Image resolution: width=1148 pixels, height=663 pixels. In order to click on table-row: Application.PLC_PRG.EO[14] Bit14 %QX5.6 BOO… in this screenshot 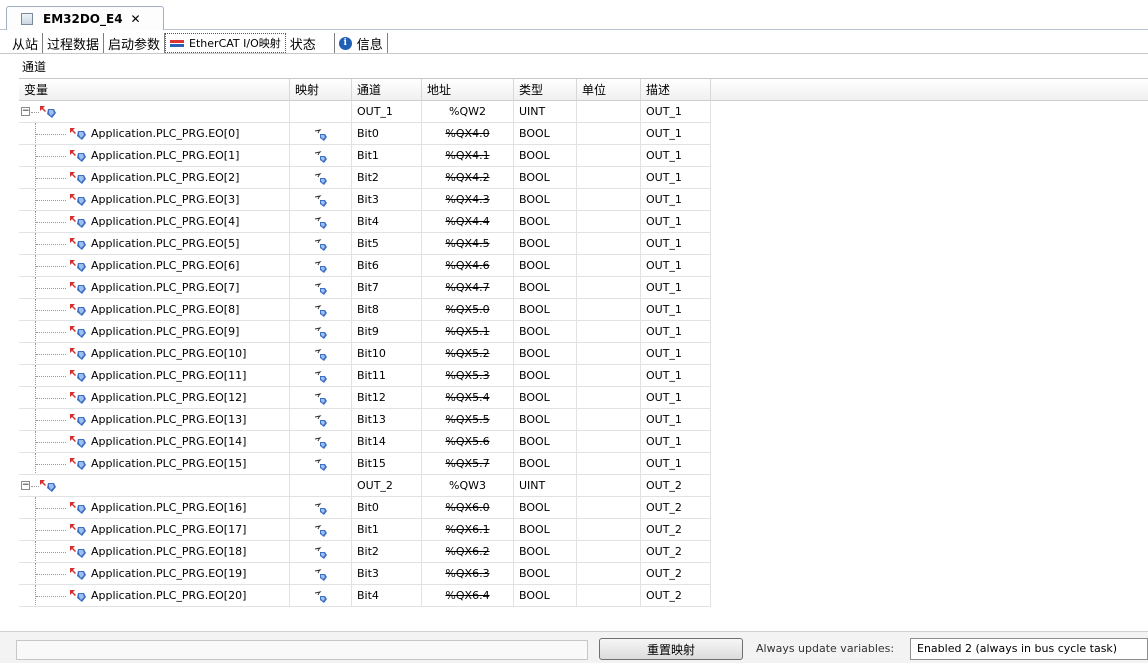, I will do `click(583, 442)`.